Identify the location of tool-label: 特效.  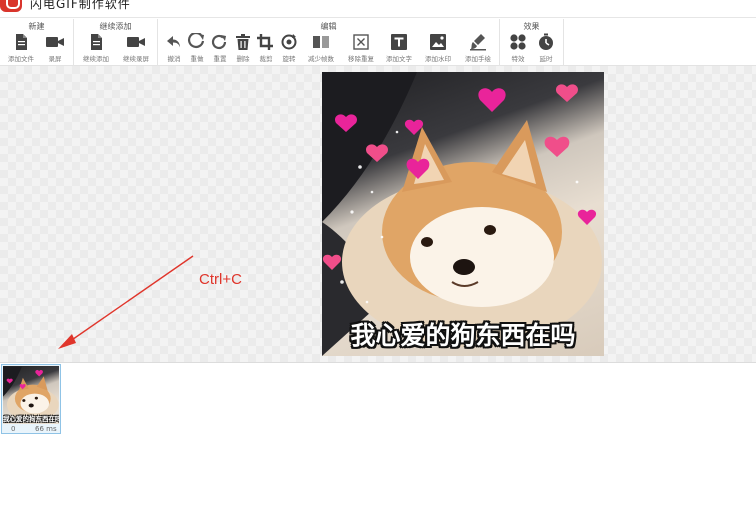
(518, 59).